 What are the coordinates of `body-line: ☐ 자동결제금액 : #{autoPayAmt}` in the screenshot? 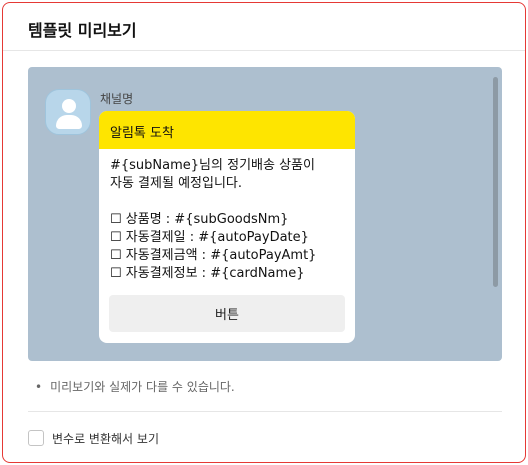 It's located at (213, 255).